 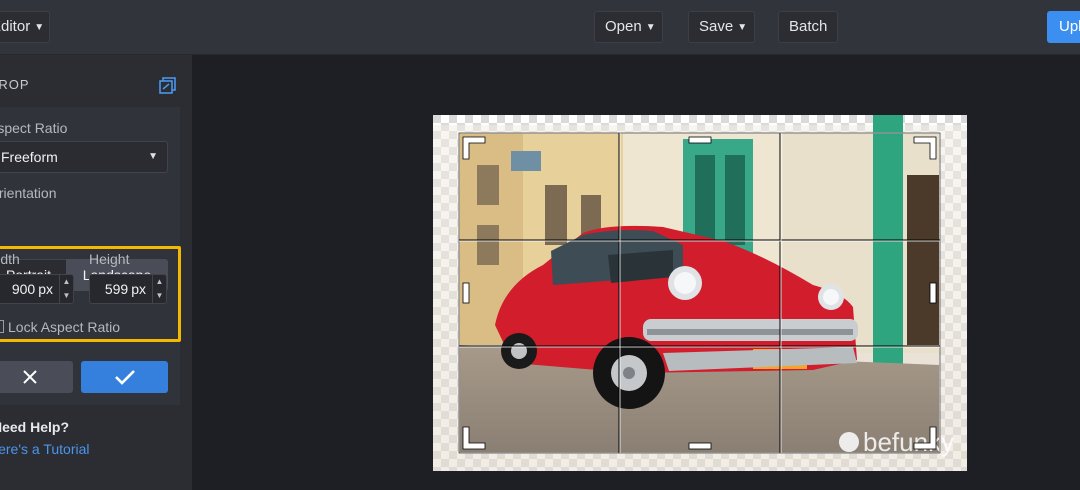 What do you see at coordinates (23, 289) in the screenshot?
I see `width-value: 900` at bounding box center [23, 289].